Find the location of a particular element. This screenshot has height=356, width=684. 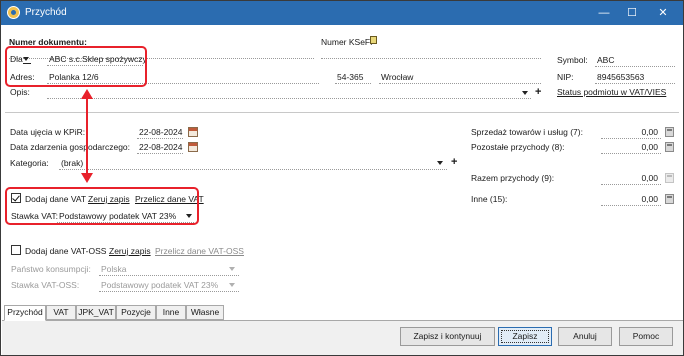

save-button: Zapisz is located at coordinates (525, 336).